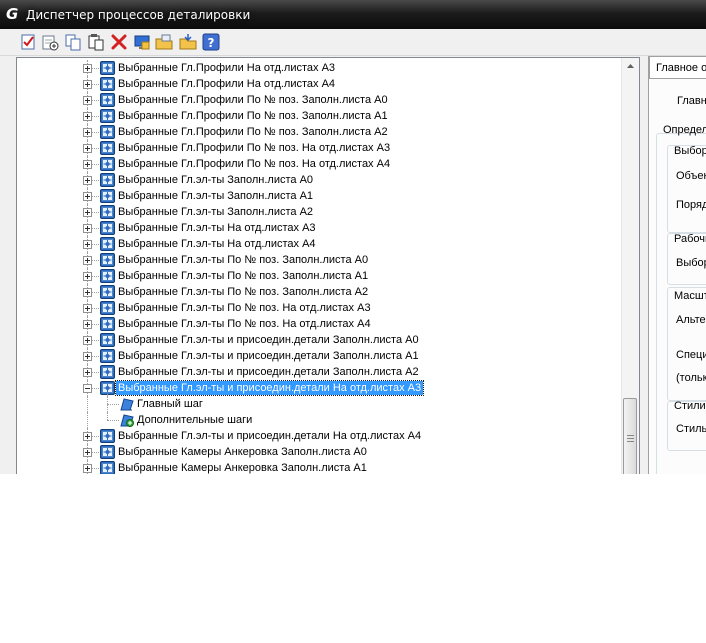  I want to click on import-folder-button, so click(188, 42).